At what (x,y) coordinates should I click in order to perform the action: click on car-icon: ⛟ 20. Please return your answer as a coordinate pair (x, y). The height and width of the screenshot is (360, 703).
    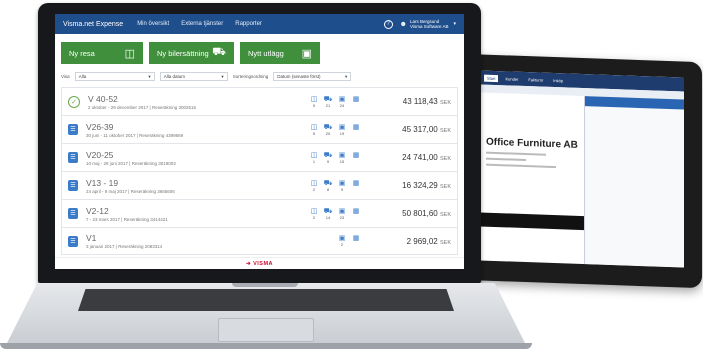
    Looking at the image, I should click on (328, 129).